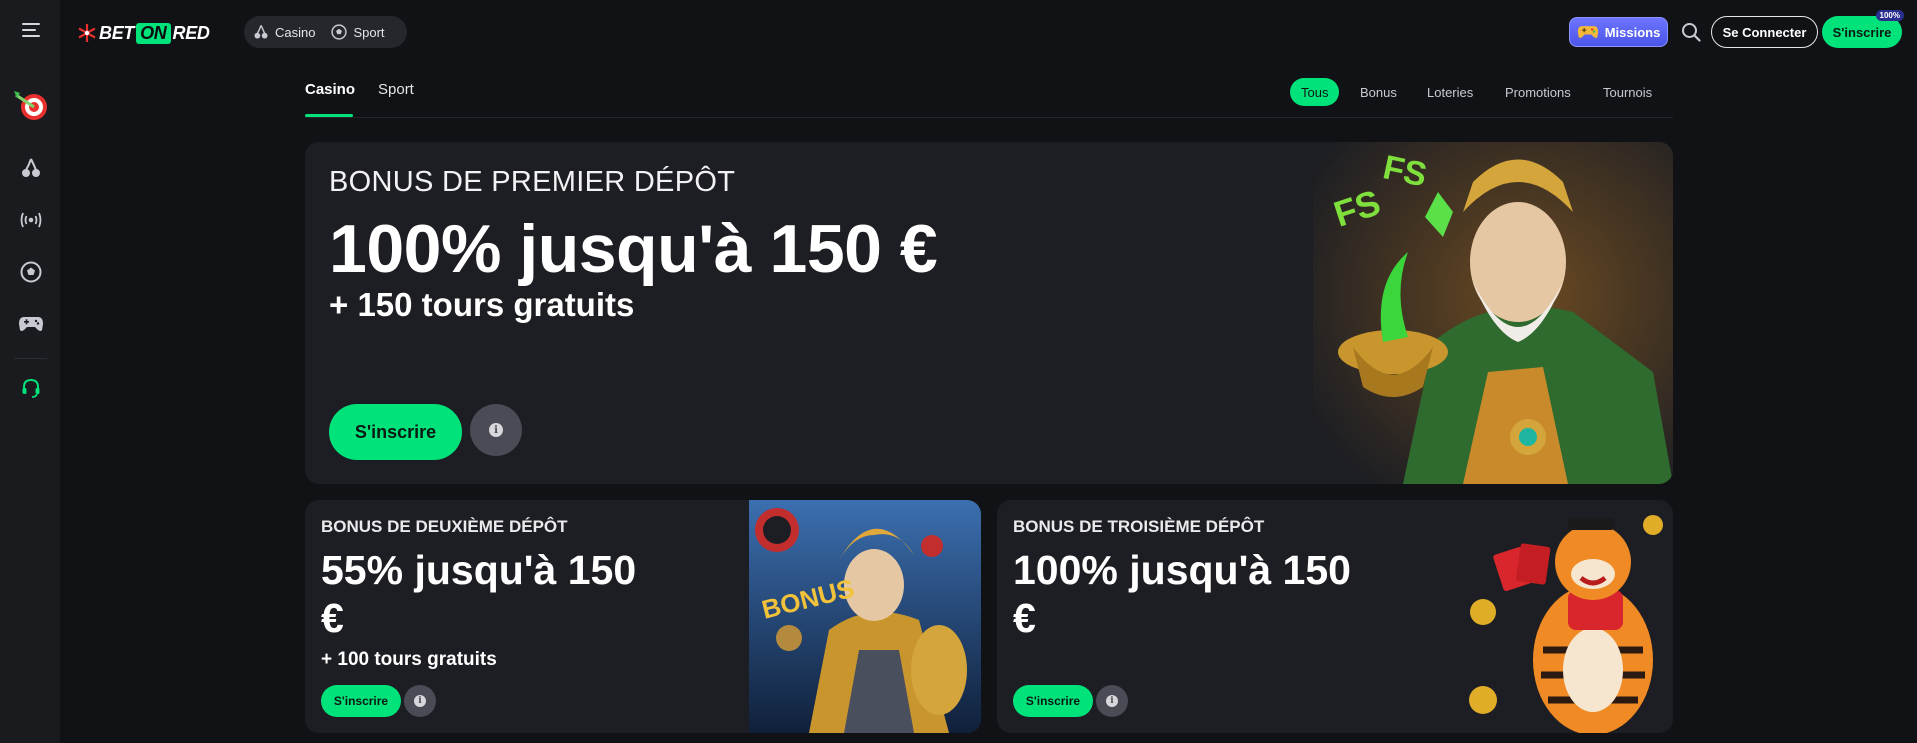 This screenshot has width=1917, height=743. I want to click on logo: BET ON RED, so click(143, 33).